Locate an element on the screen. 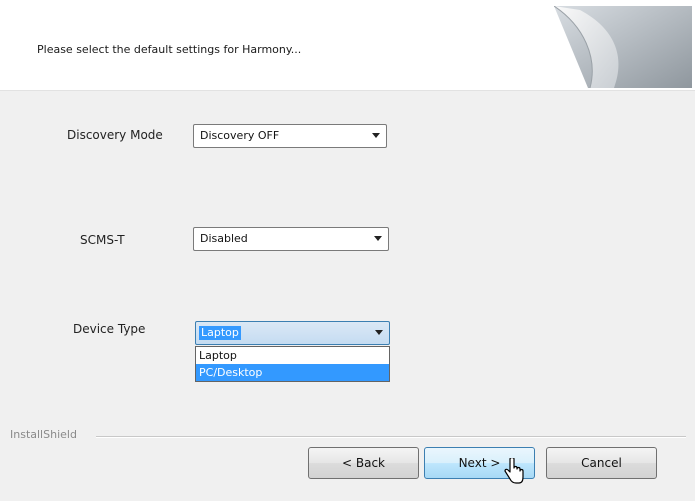 The height and width of the screenshot is (501, 695). device-type-select: Laptop is located at coordinates (292, 333).